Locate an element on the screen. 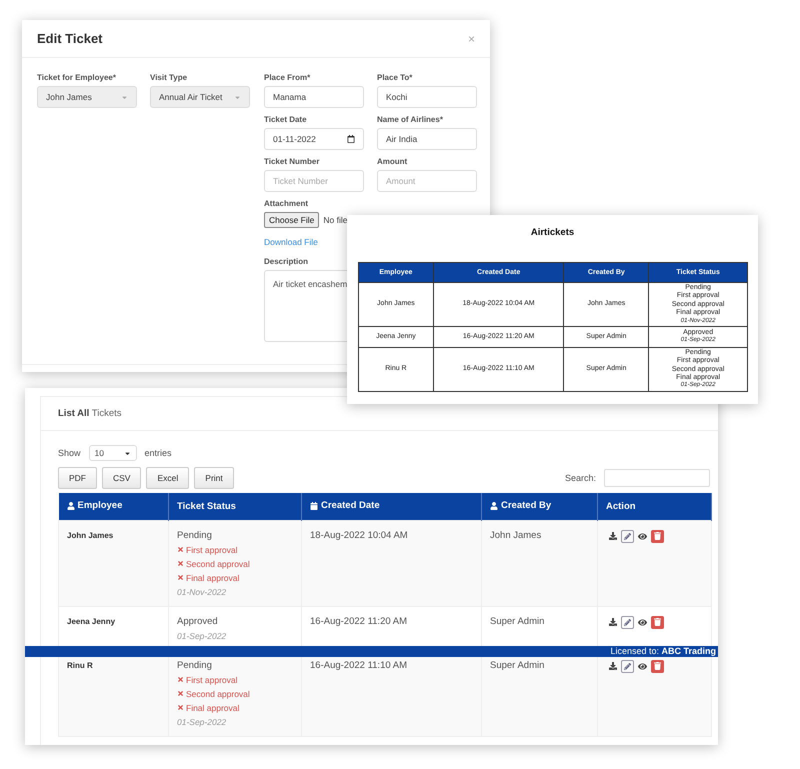 Image resolution: width=800 pixels, height=769 pixels. field-label: Place To* is located at coordinates (395, 77).